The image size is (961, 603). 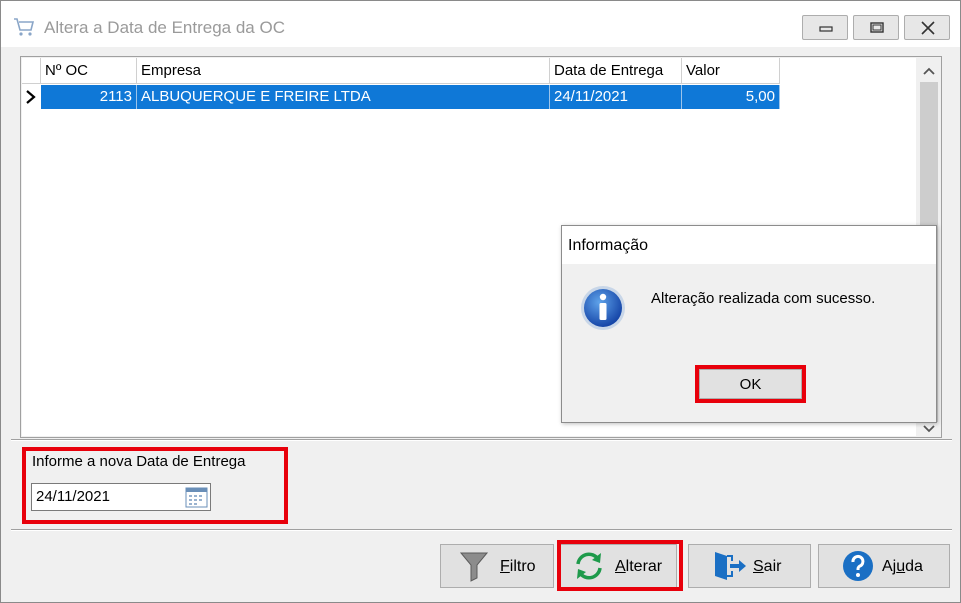 What do you see at coordinates (902, 566) in the screenshot?
I see `ajuda-label: Ajuda` at bounding box center [902, 566].